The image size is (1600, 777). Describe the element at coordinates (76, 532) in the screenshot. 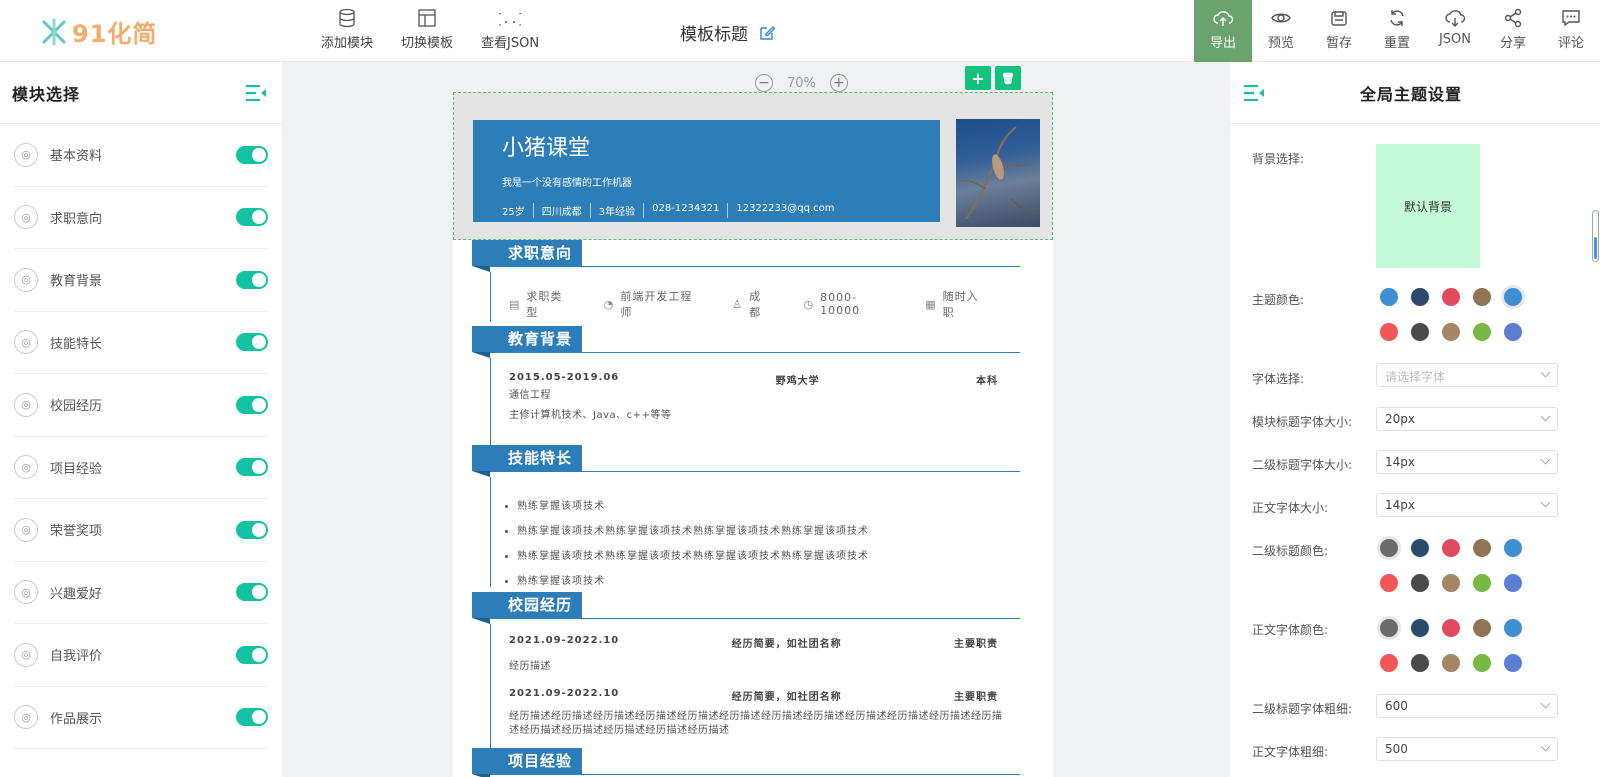

I see `module-label: 荣誉奖项` at that location.